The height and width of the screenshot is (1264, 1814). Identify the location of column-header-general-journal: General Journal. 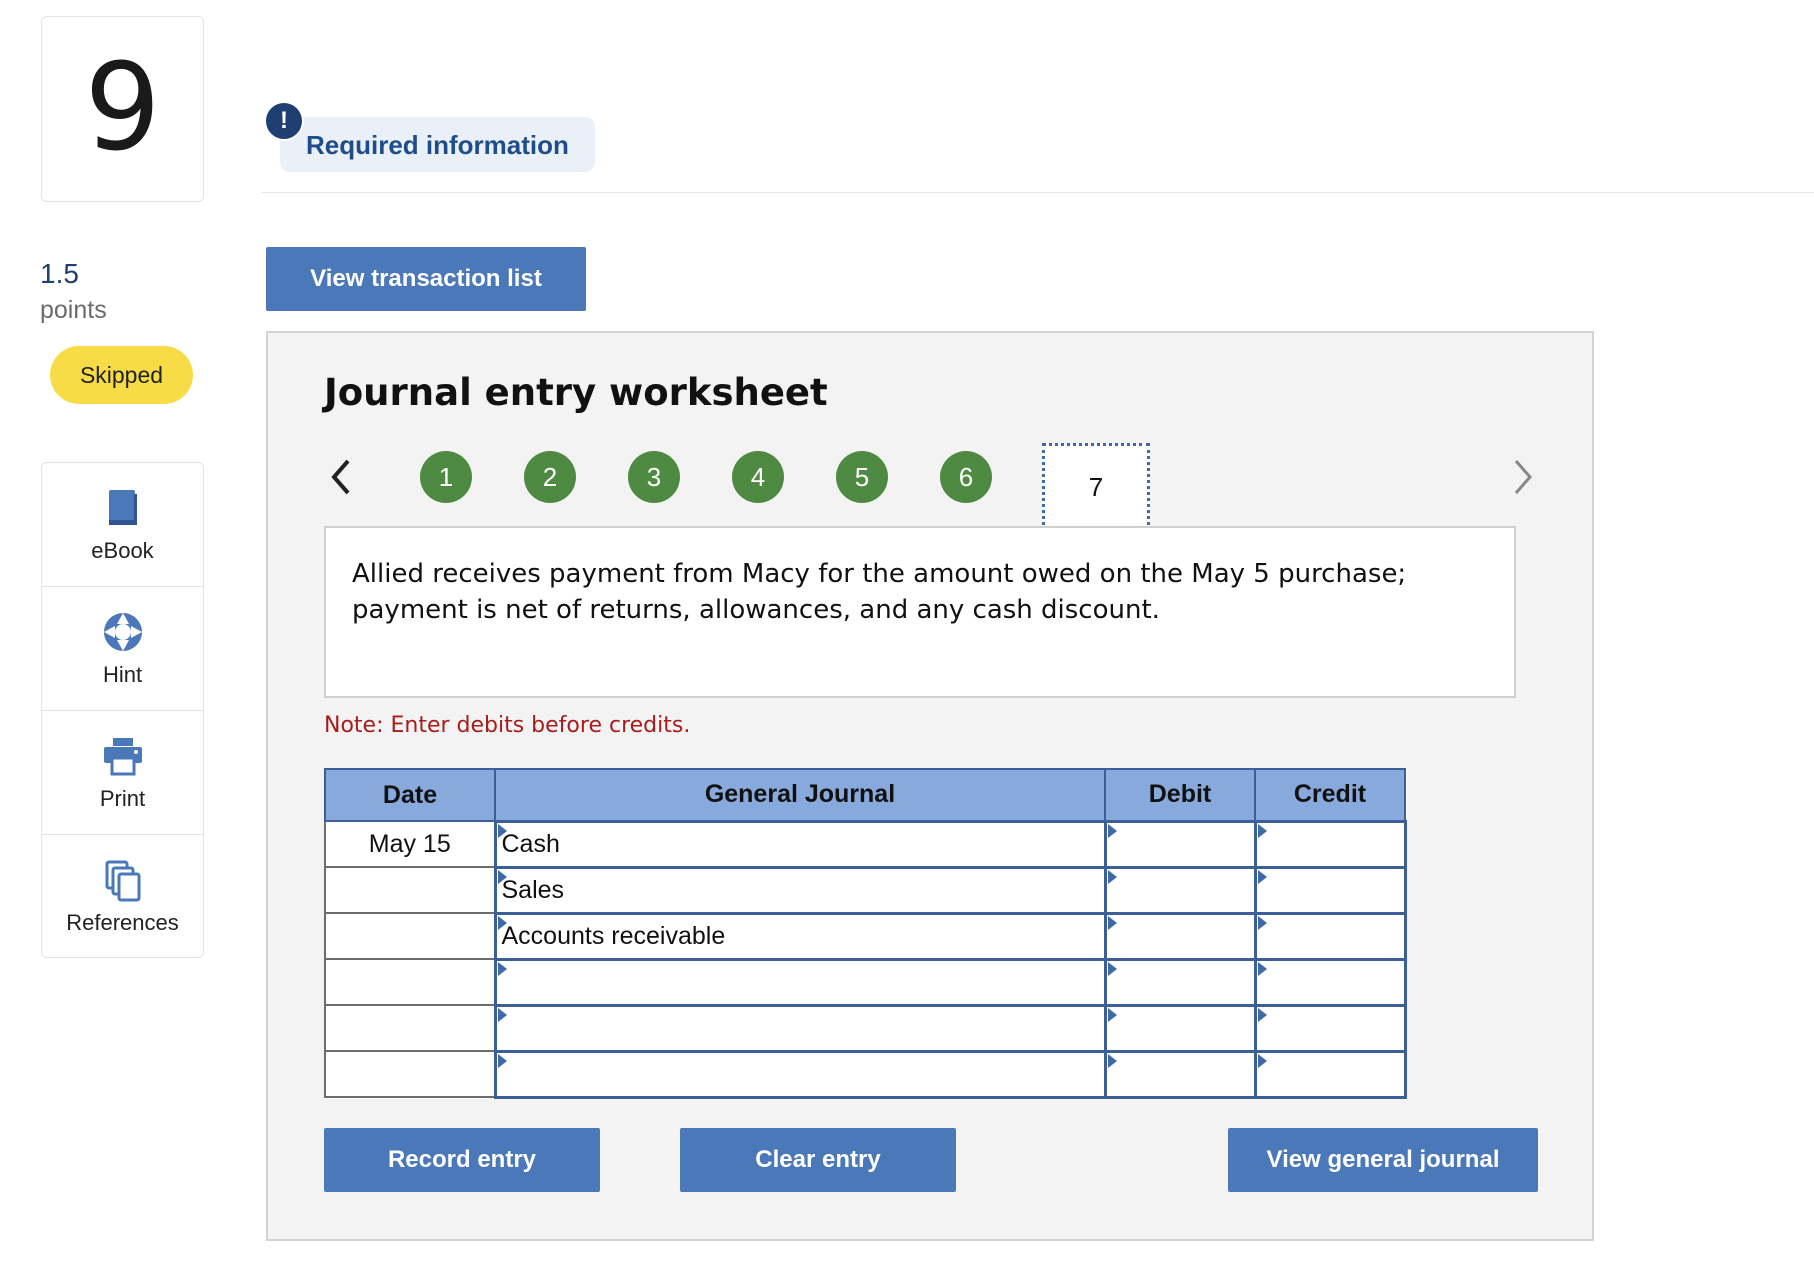
(800, 795).